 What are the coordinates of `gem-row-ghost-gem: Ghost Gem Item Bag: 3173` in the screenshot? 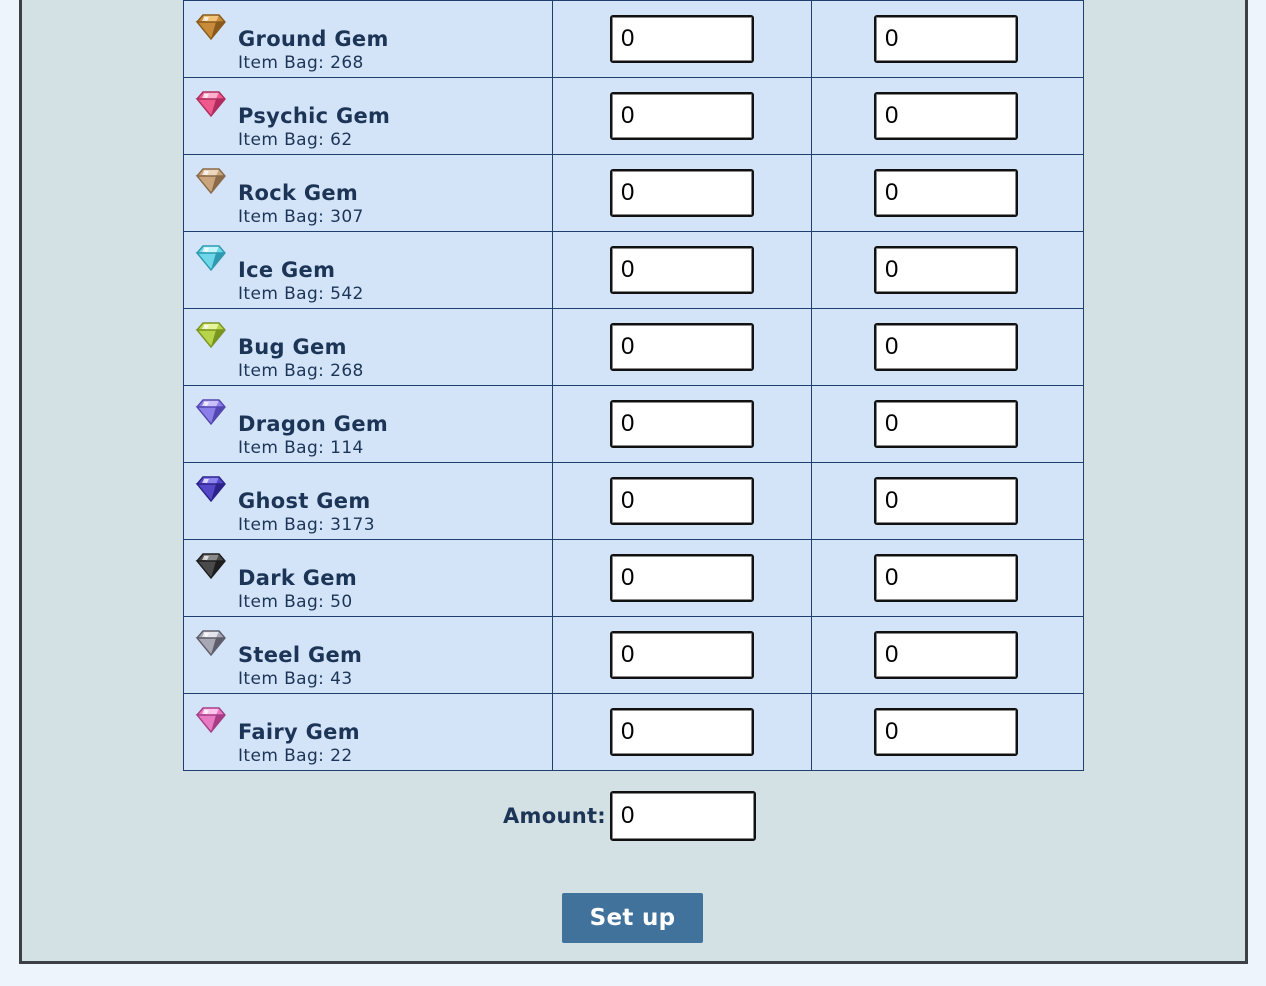 It's located at (633, 501).